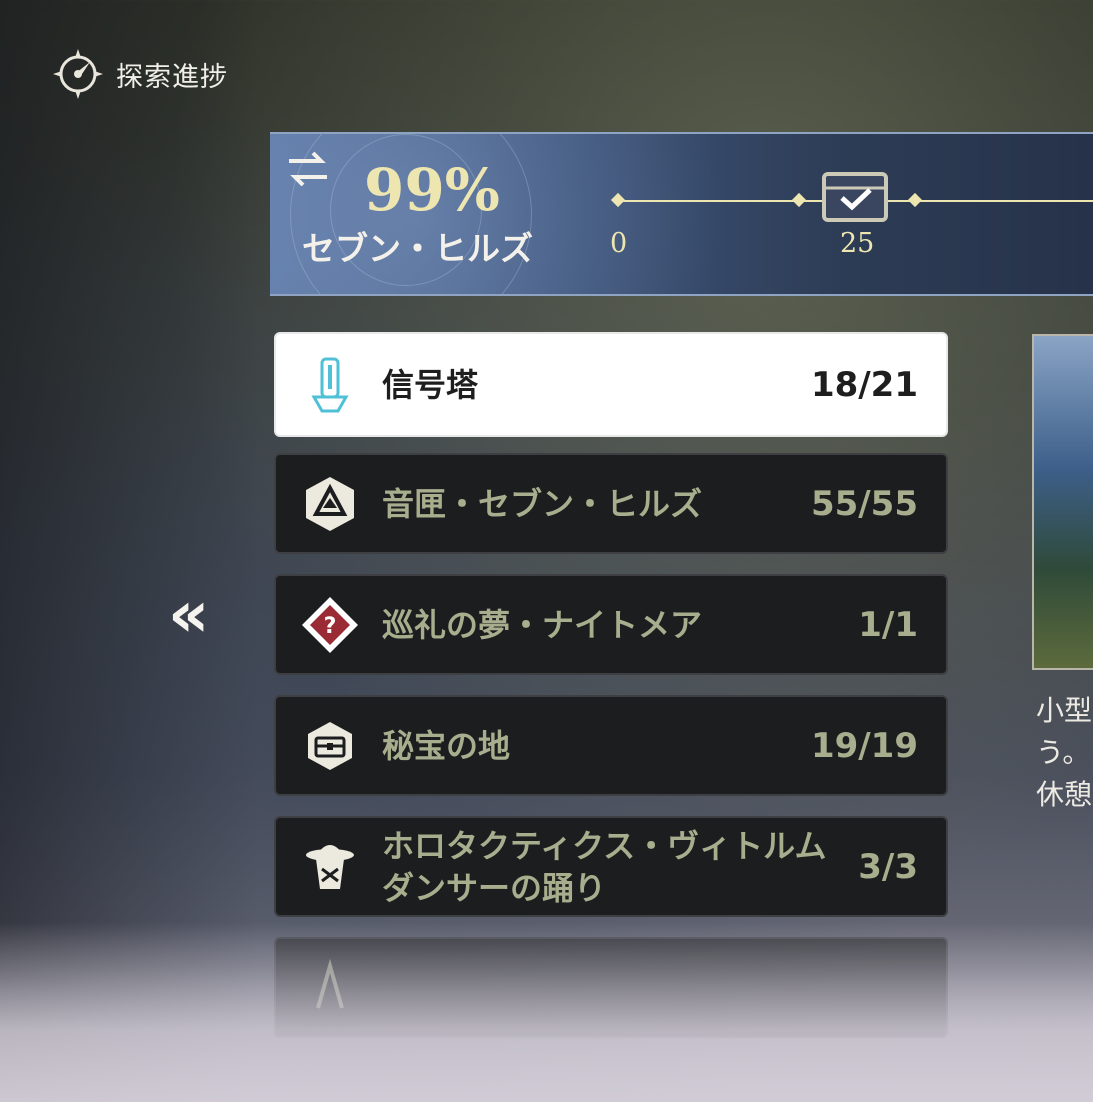  I want to click on milestone-label-0: 0, so click(619, 243).